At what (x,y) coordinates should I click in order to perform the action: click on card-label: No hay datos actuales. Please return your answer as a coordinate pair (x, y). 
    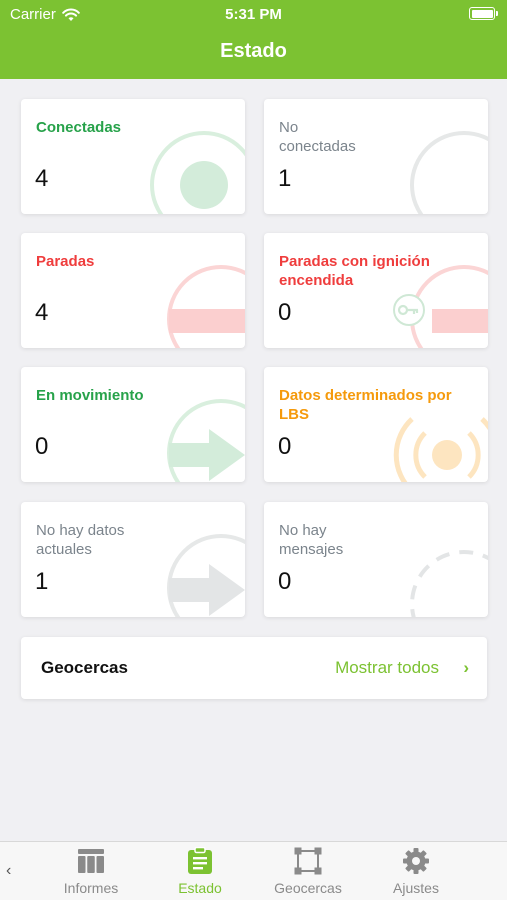
    Looking at the image, I should click on (80, 540).